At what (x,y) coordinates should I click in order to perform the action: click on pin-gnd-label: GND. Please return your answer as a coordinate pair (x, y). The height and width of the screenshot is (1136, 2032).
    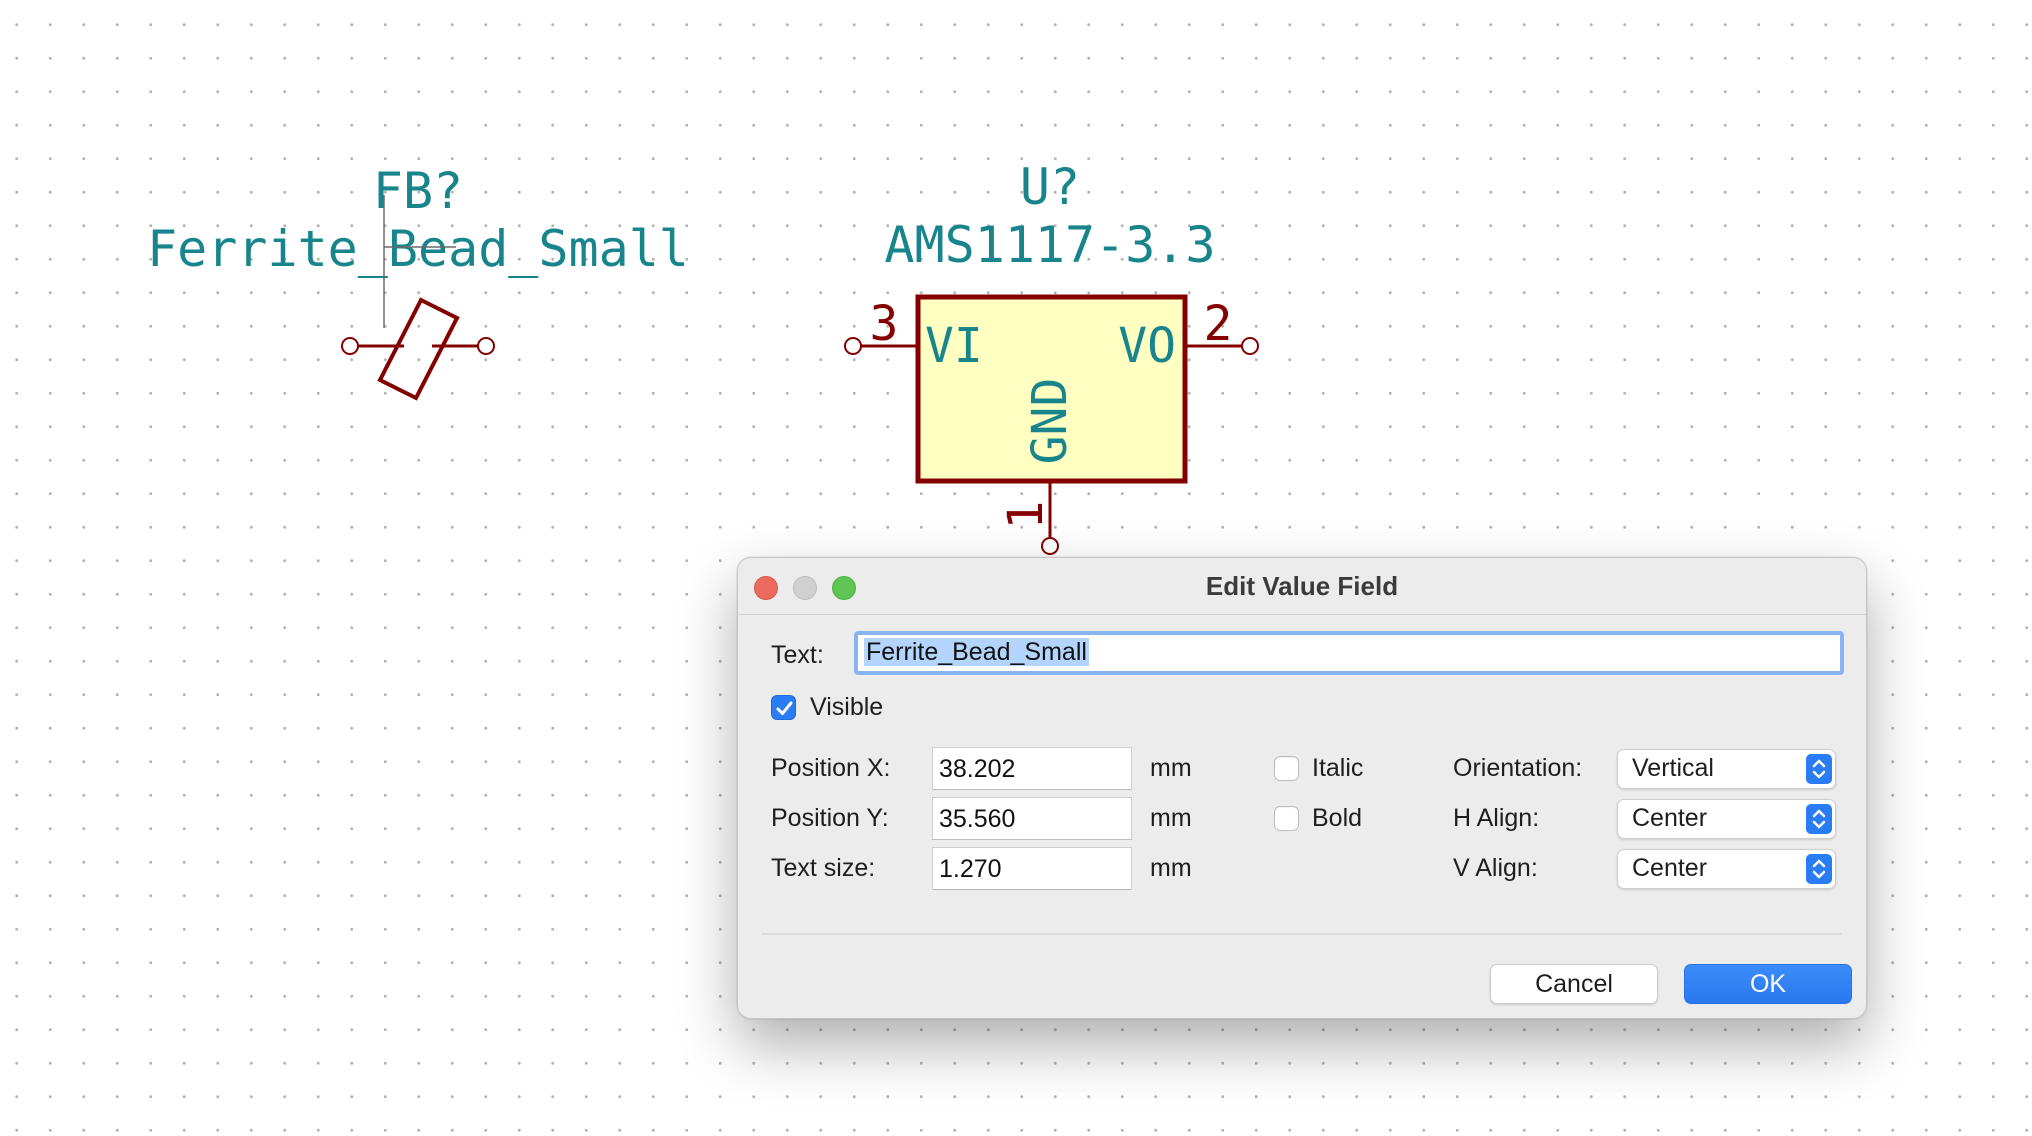
    Looking at the image, I should click on (1050, 421).